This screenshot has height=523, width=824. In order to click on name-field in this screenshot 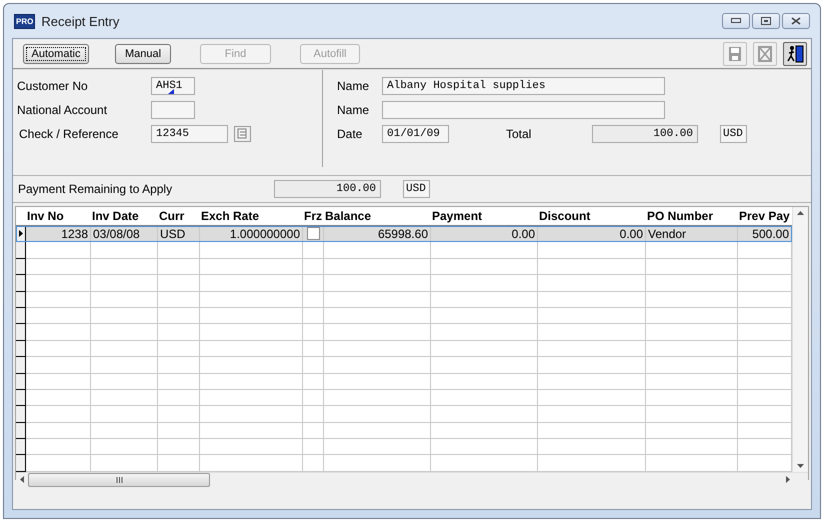, I will do `click(523, 110)`.